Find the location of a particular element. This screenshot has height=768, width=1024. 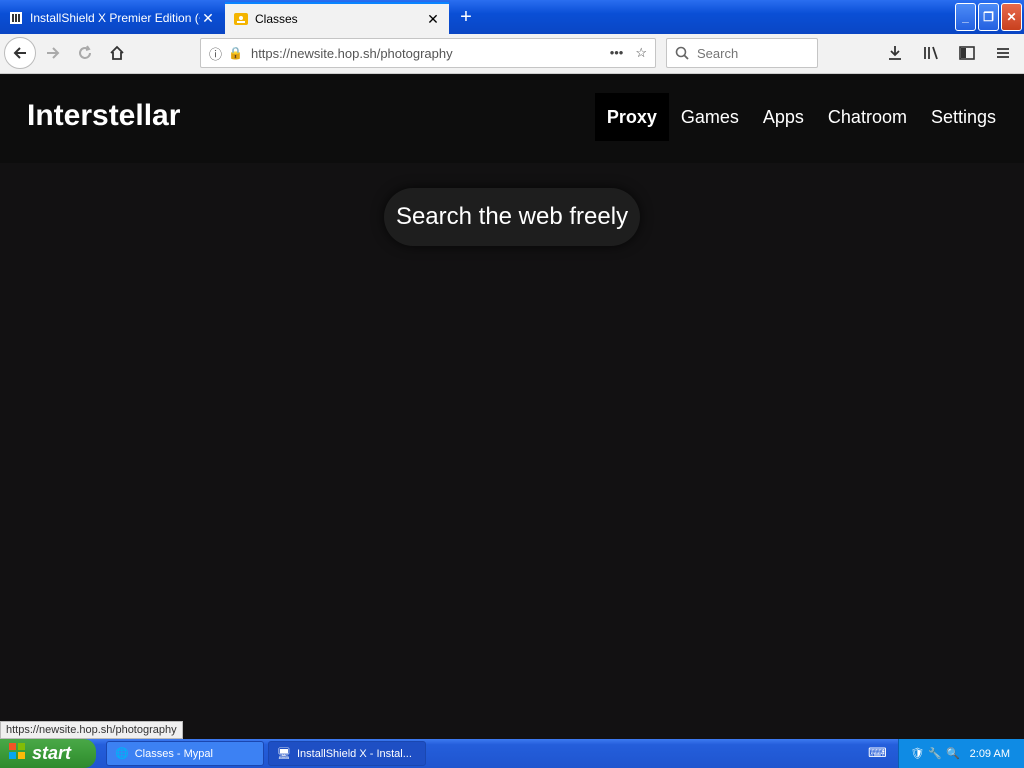

forward-button is located at coordinates (53, 53).